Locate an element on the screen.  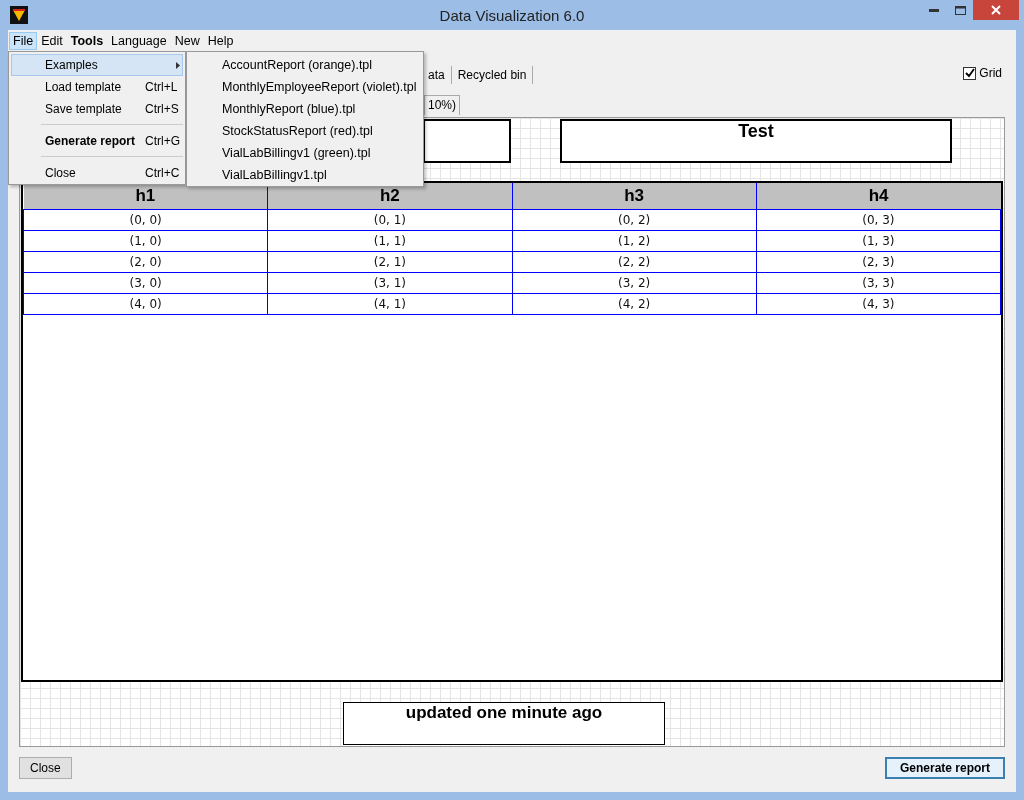
table-cell: (0, 0) is located at coordinates (145, 220).